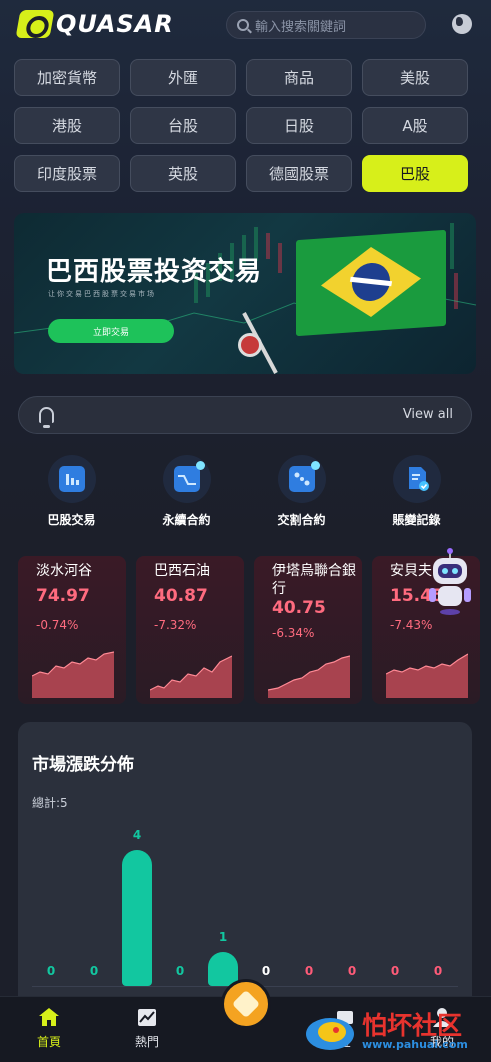 This screenshot has height=1062, width=491. I want to click on stock-card: 巴西石油 40.87 -7.32%, so click(190, 630).